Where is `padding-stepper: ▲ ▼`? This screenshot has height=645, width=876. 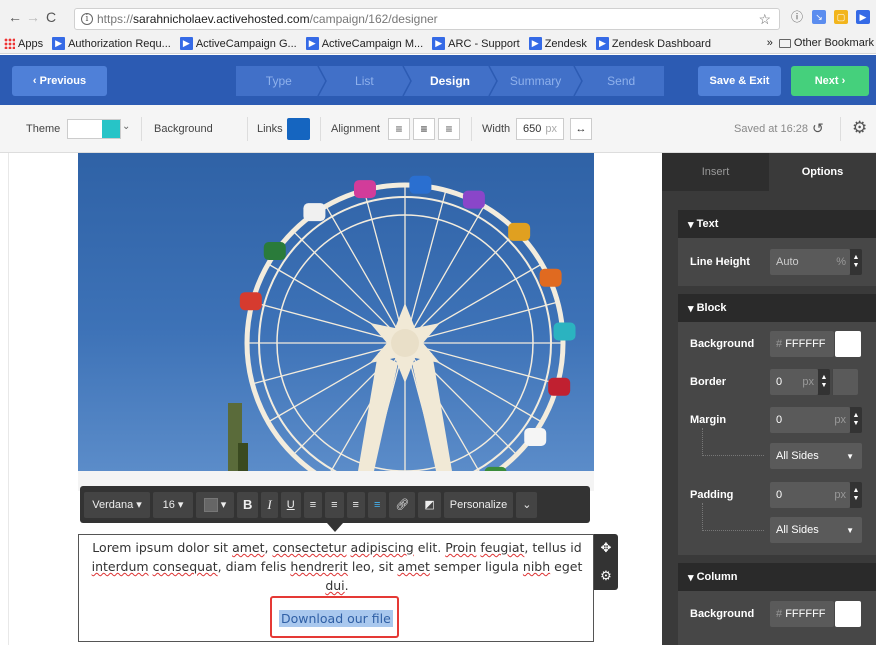 padding-stepper: ▲ ▼ is located at coordinates (856, 495).